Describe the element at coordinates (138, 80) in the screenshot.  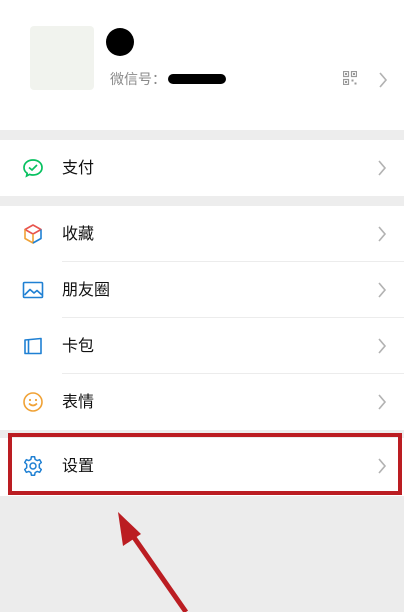
I see `wechat-id-label: 微信号：` at that location.